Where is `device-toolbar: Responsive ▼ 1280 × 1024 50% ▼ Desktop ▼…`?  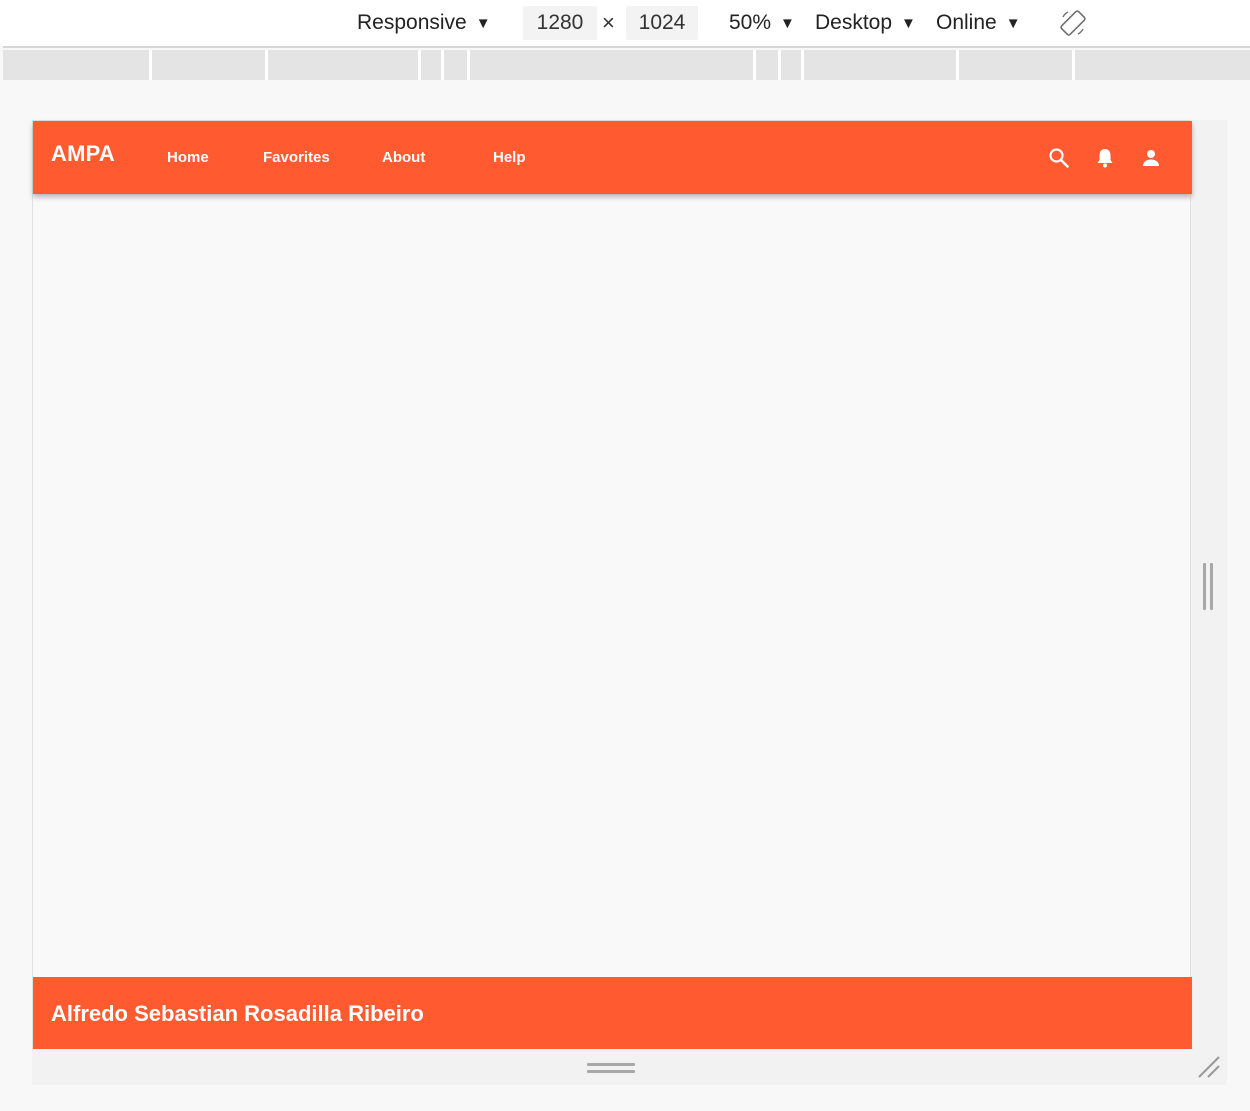 device-toolbar: Responsive ▼ 1280 × 1024 50% ▼ Desktop ▼… is located at coordinates (625, 23).